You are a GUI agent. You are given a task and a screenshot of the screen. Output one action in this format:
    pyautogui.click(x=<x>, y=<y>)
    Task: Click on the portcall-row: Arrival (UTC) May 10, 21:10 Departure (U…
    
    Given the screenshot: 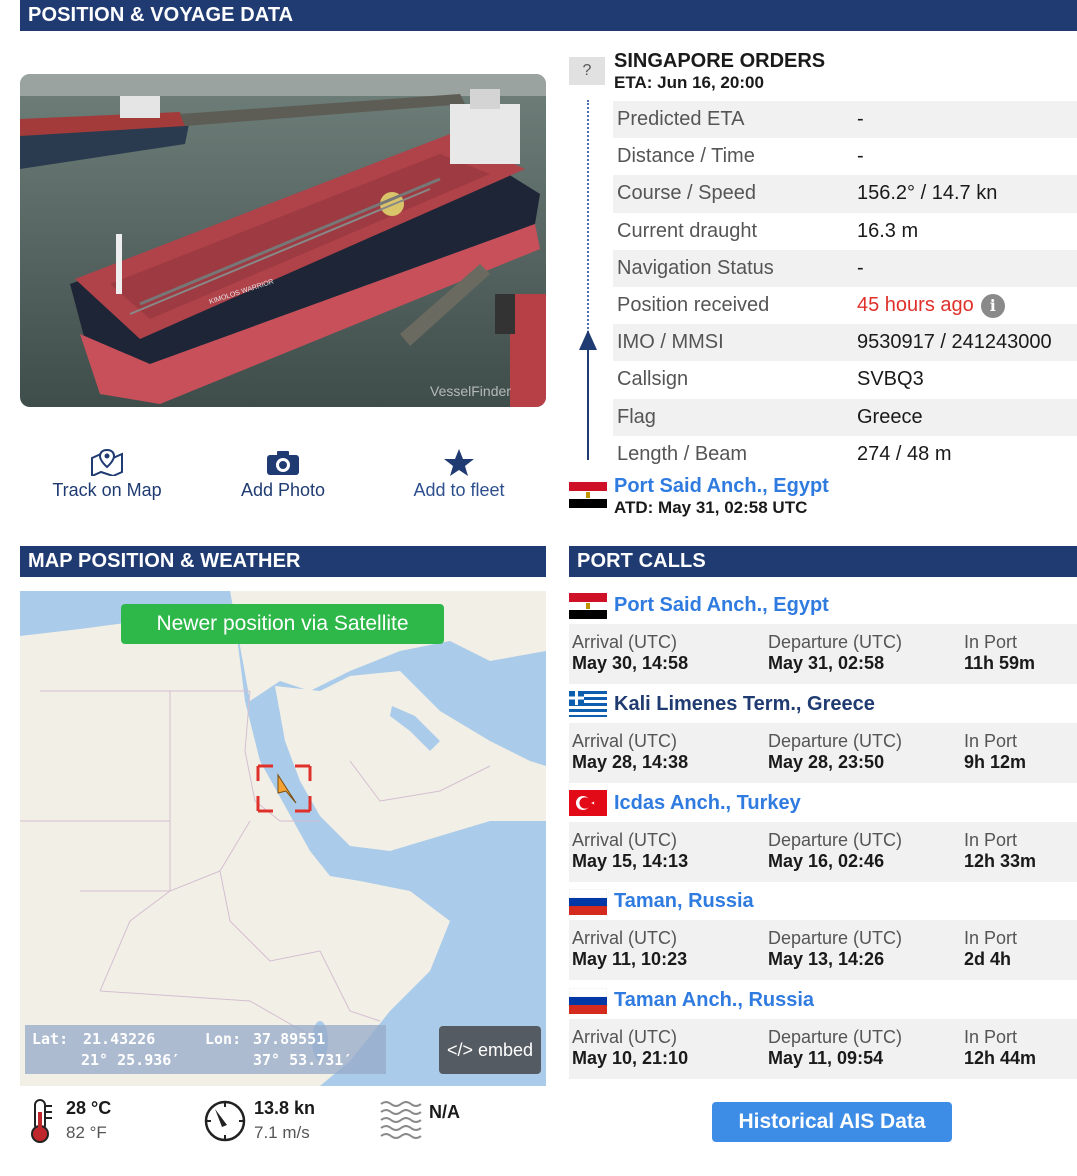 What is the action you would take?
    pyautogui.click(x=823, y=1049)
    